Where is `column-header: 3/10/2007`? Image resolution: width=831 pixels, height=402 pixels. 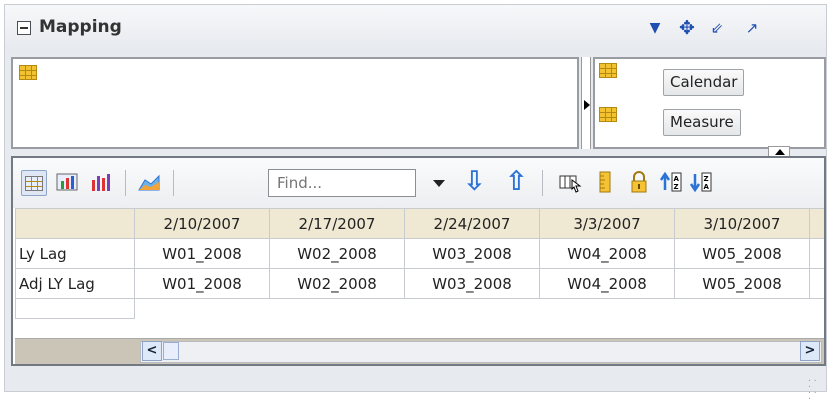
column-header: 3/10/2007 is located at coordinates (742, 223).